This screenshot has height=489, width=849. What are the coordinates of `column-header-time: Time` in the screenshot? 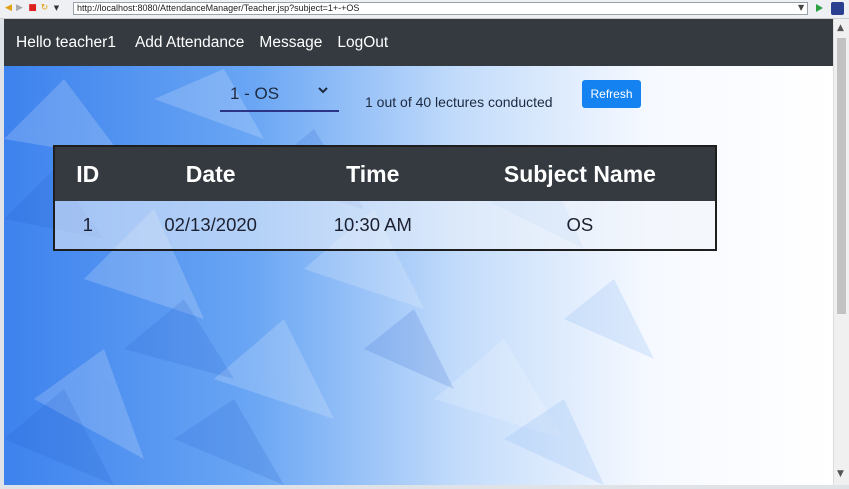 It's located at (372, 173).